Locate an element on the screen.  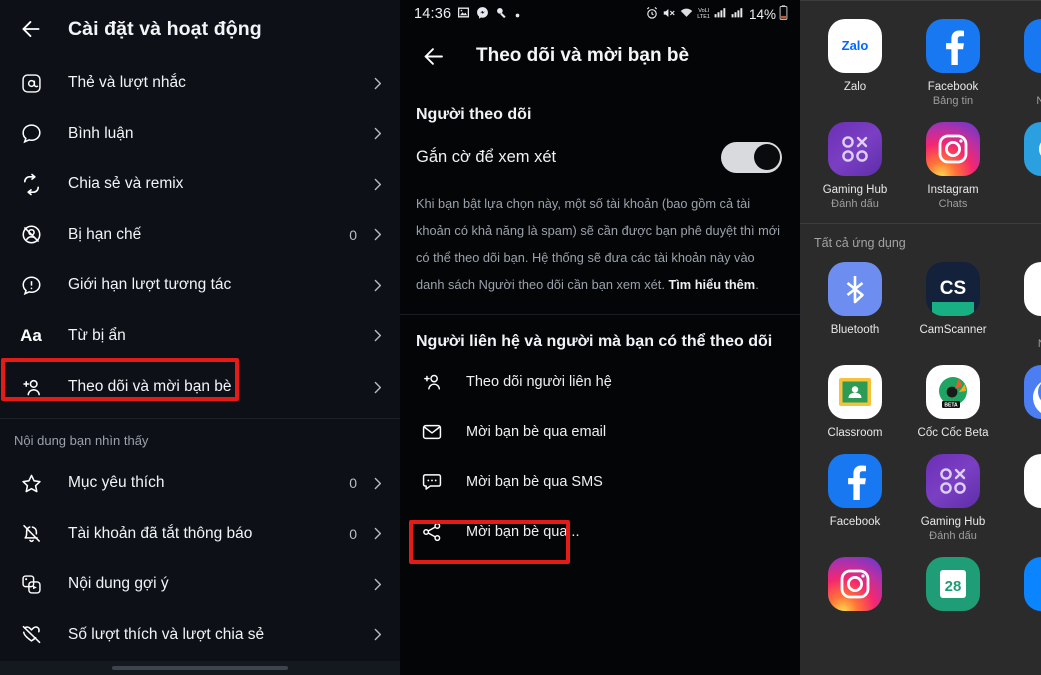
learn-more-link: Tìm hiểu thêm is located at coordinates (711, 284).